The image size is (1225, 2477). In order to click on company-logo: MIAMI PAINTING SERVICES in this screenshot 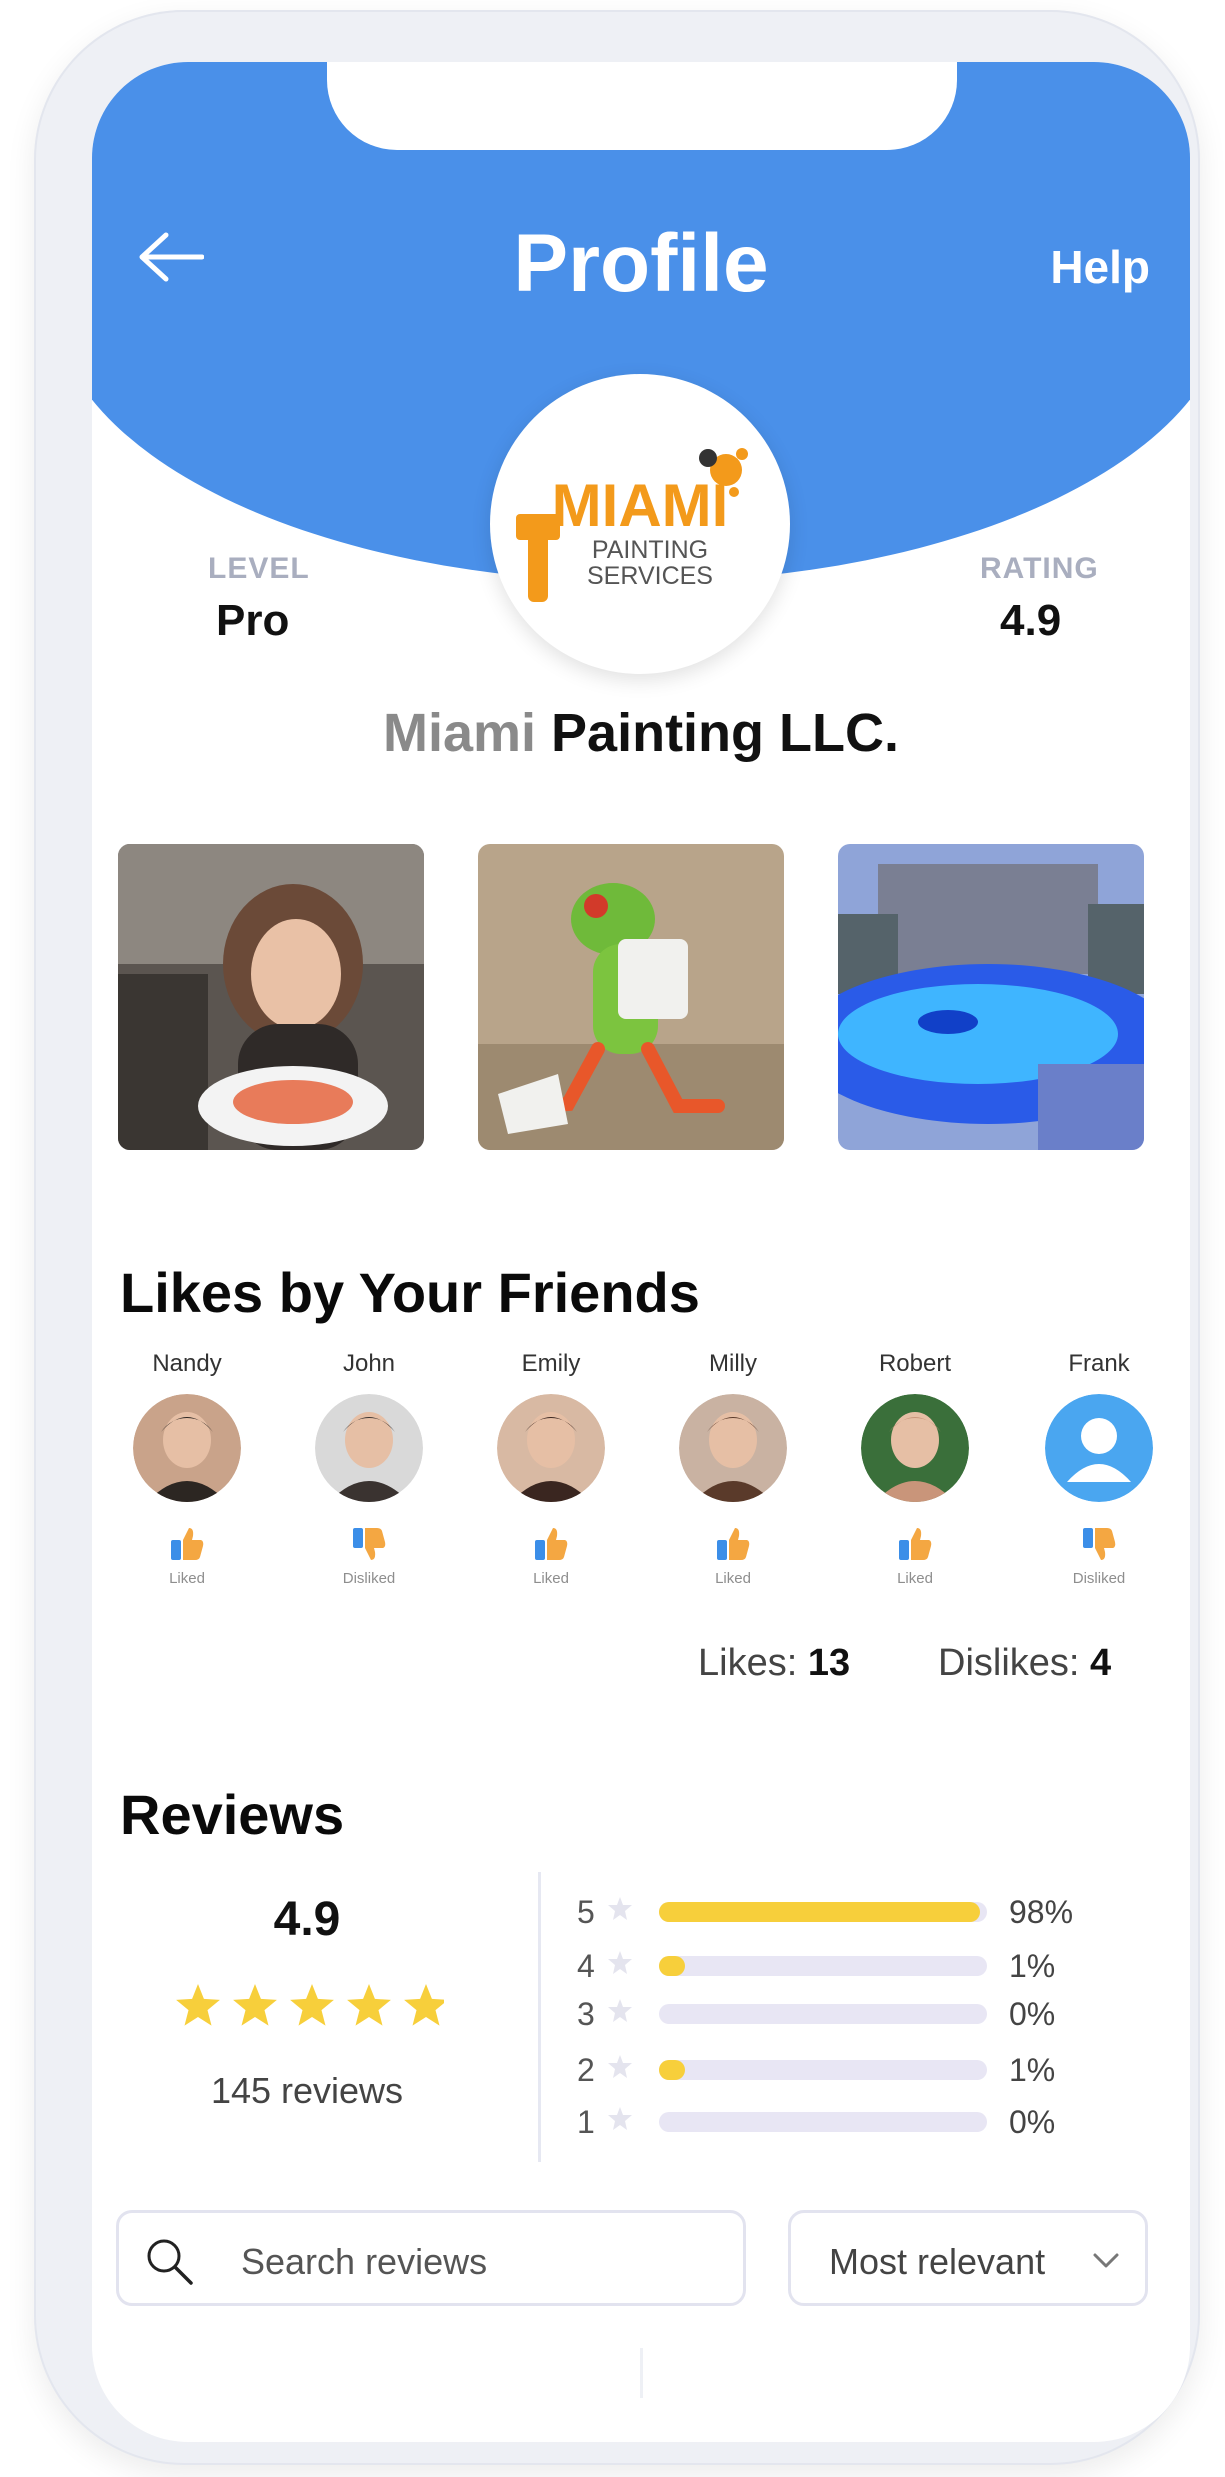, I will do `click(640, 524)`.